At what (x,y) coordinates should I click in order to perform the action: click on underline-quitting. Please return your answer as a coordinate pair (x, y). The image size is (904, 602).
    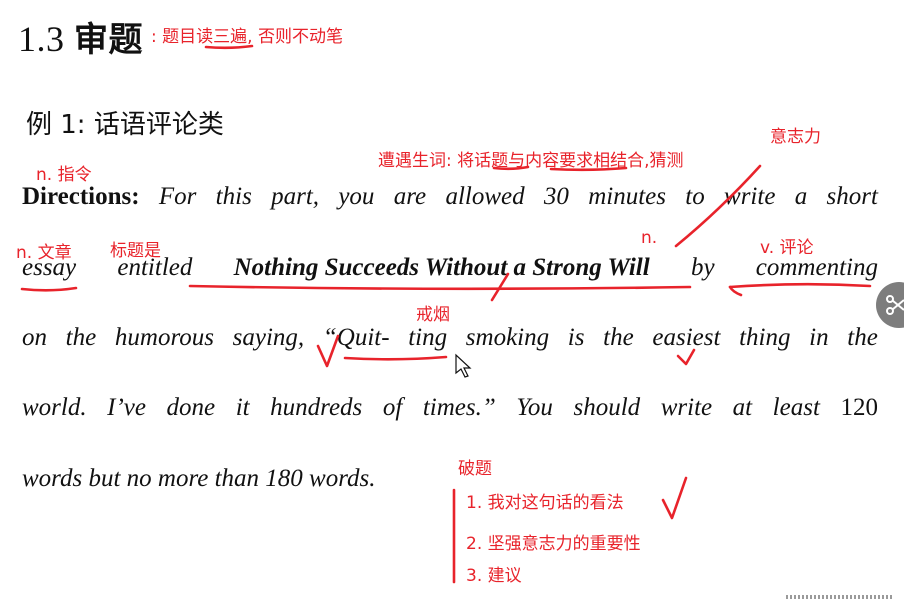
    Looking at the image, I should click on (395, 358).